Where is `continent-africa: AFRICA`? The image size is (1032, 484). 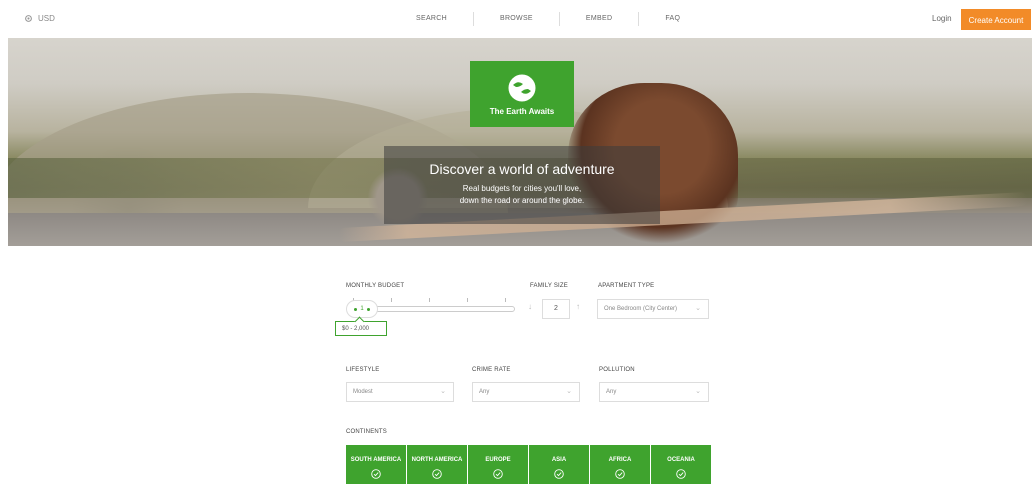
continent-africa: AFRICA is located at coordinates (620, 464).